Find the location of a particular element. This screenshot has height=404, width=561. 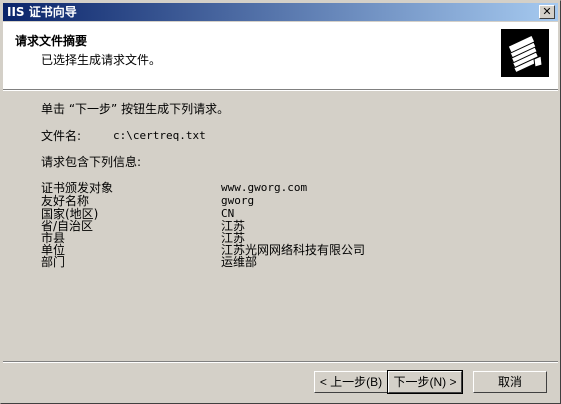

close-icon: ✕ is located at coordinates (547, 11).